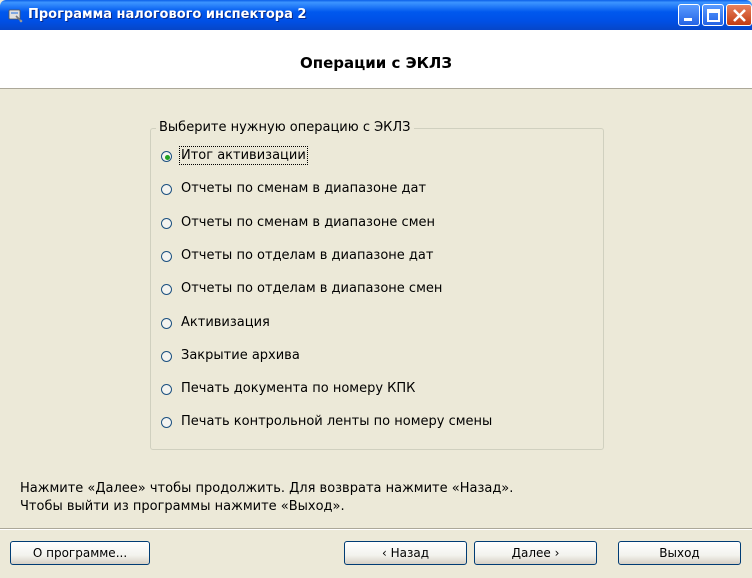  I want to click on window-title: Программа налогового инспектора 2, so click(167, 14).